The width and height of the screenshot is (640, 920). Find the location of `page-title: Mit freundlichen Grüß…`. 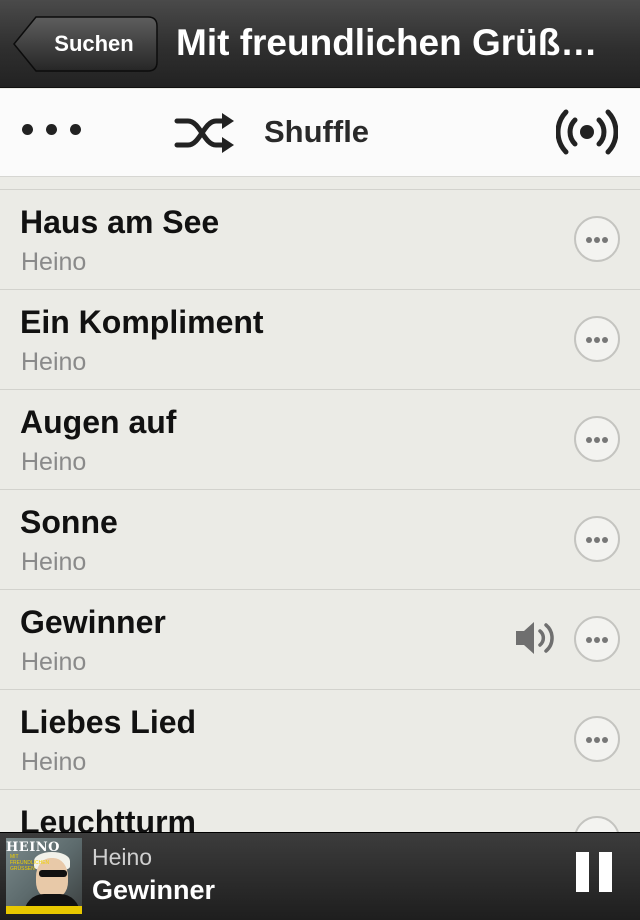

page-title: Mit freundlichen Grüß… is located at coordinates (387, 42).